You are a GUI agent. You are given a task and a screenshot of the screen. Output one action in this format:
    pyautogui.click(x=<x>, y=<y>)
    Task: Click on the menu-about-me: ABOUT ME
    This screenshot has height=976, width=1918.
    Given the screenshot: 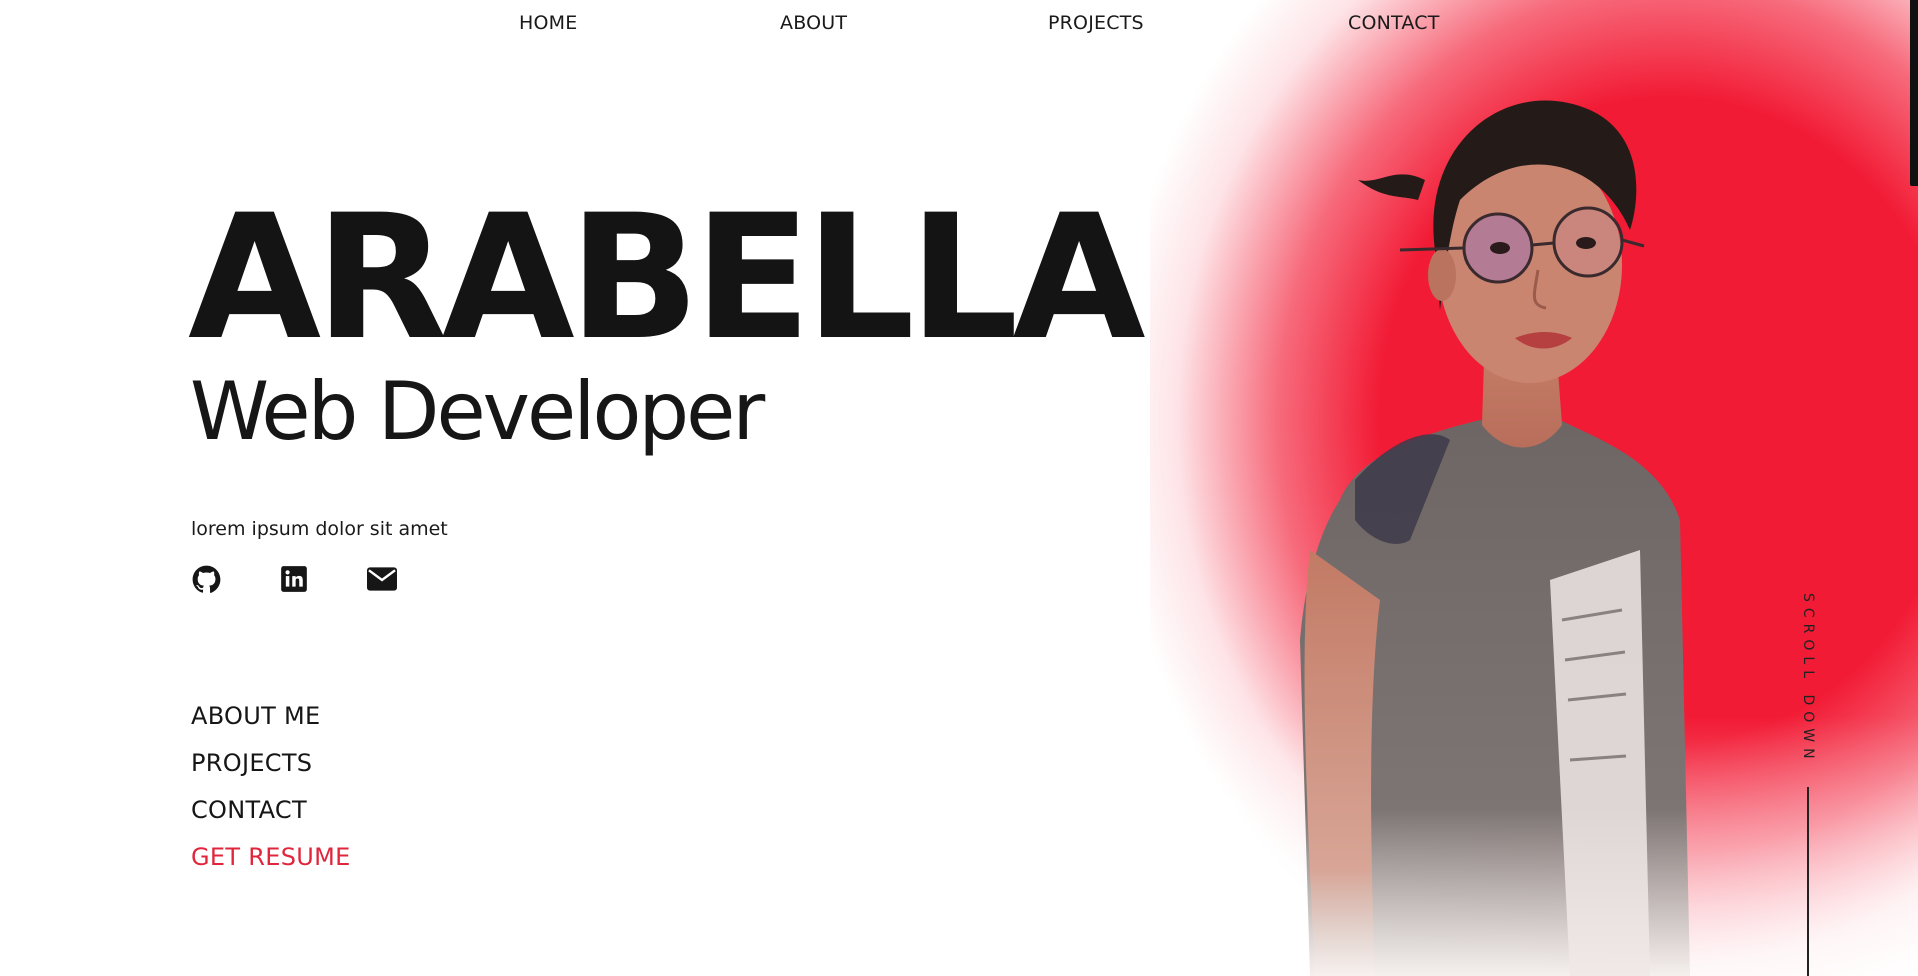 What is the action you would take?
    pyautogui.click(x=271, y=716)
    